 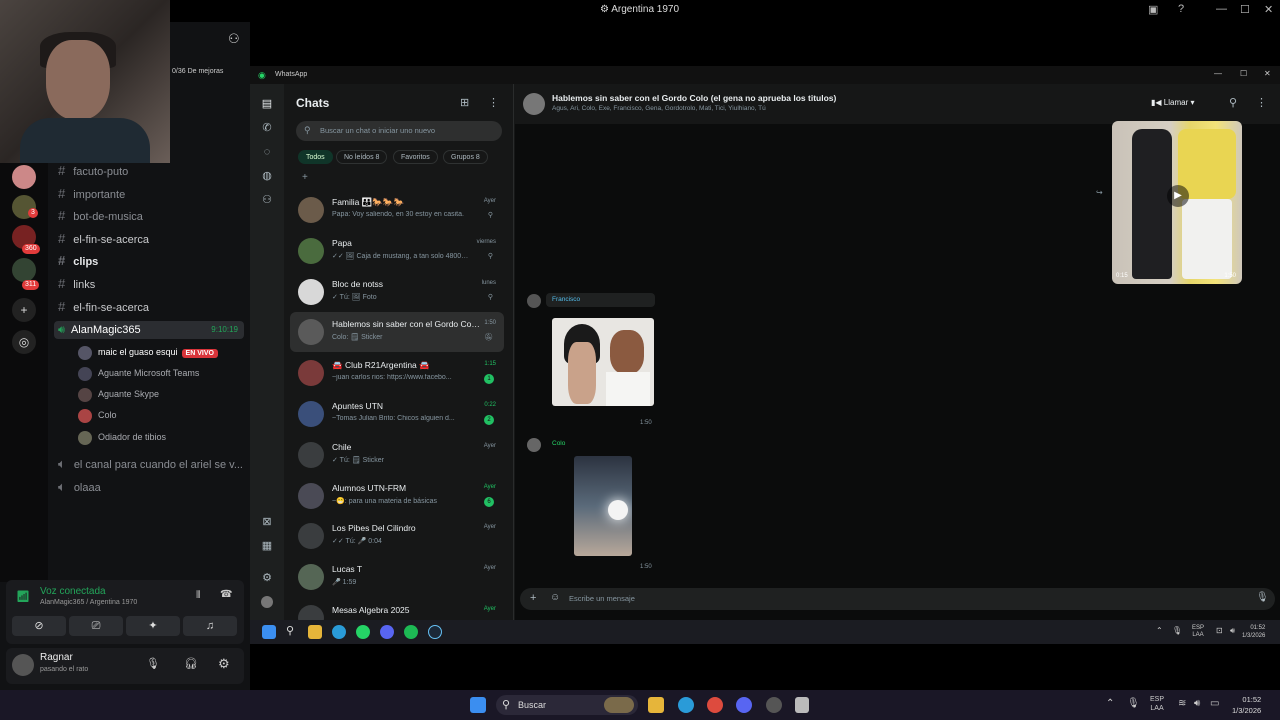 I want to click on call-button: ▮◀ Llamar ▾, so click(x=1173, y=102).